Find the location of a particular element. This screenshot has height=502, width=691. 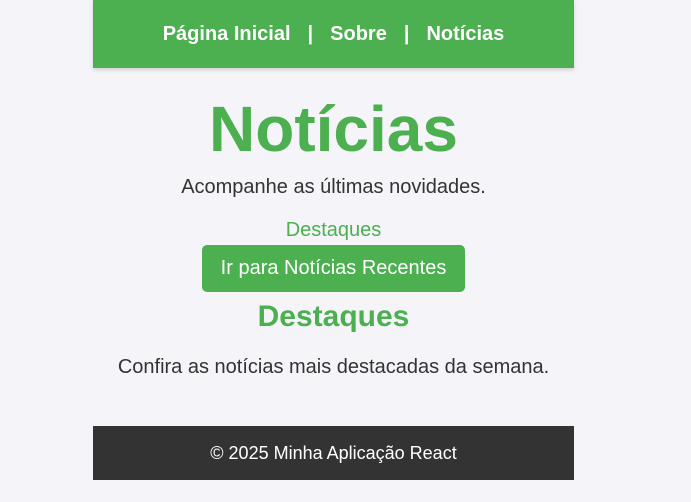

footer: © 2025 Minha Aplicação React is located at coordinates (333, 453).